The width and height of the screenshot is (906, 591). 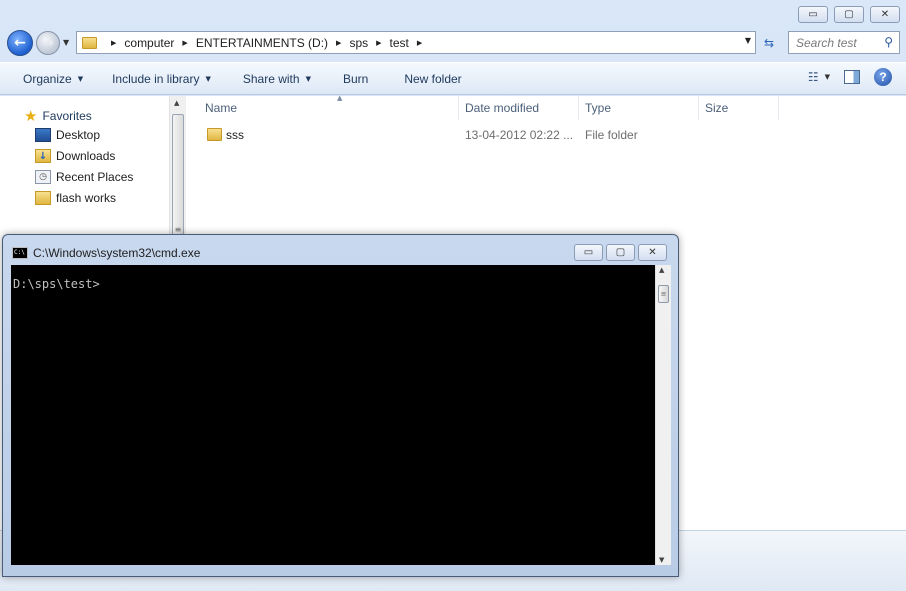 What do you see at coordinates (813, 77) in the screenshot?
I see `change-view-icon: ☷` at bounding box center [813, 77].